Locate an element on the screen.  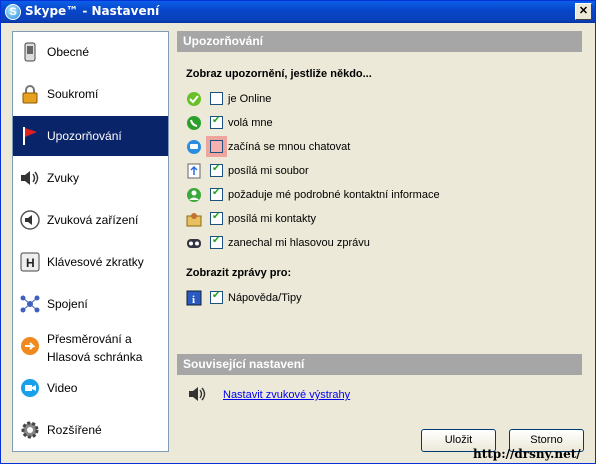
skype-logo-icon: S is located at coordinates (13, 12).